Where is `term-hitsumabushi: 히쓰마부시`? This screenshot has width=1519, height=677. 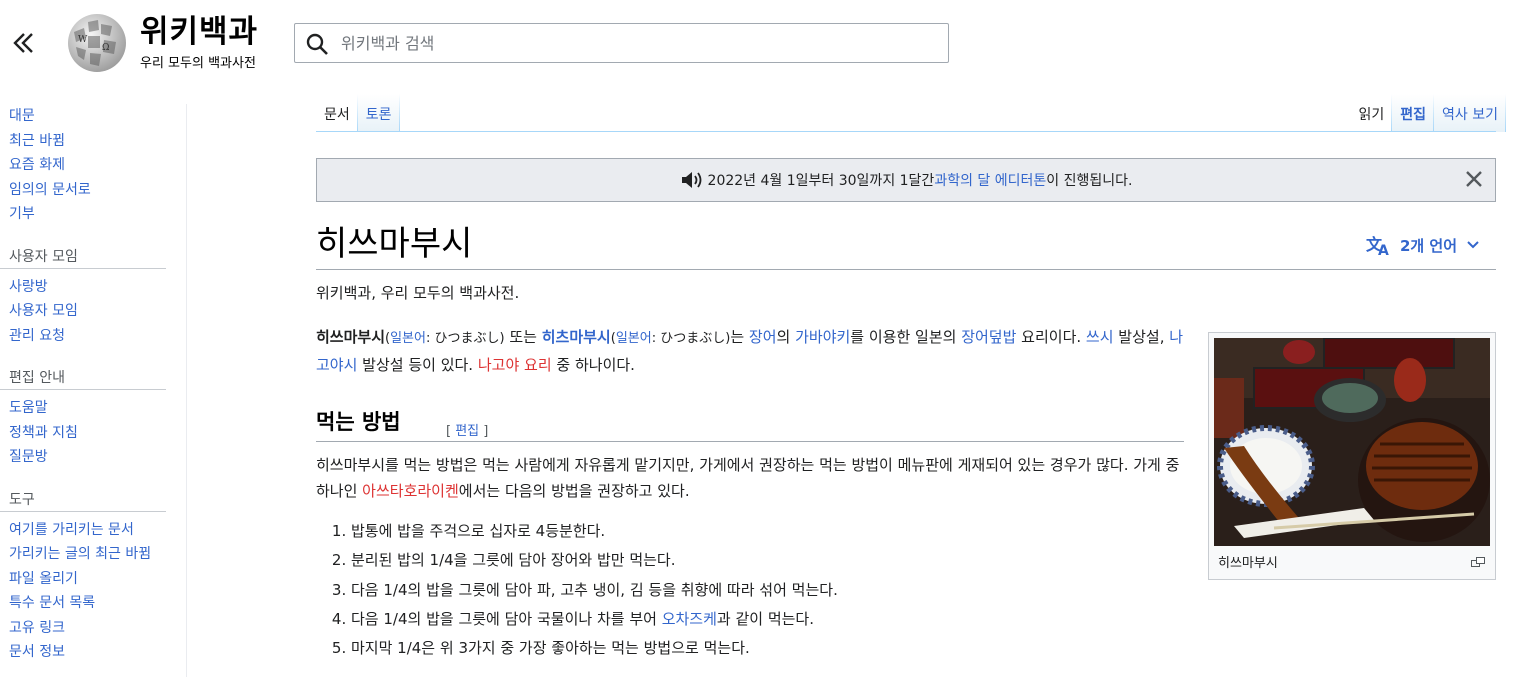 term-hitsumabushi: 히쓰마부시 is located at coordinates (351, 337).